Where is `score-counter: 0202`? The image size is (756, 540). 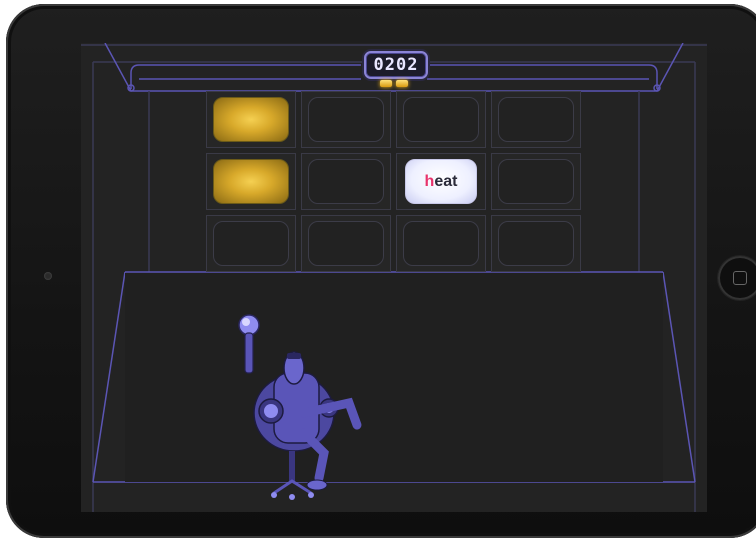
score-counter: 0202 is located at coordinates (396, 65).